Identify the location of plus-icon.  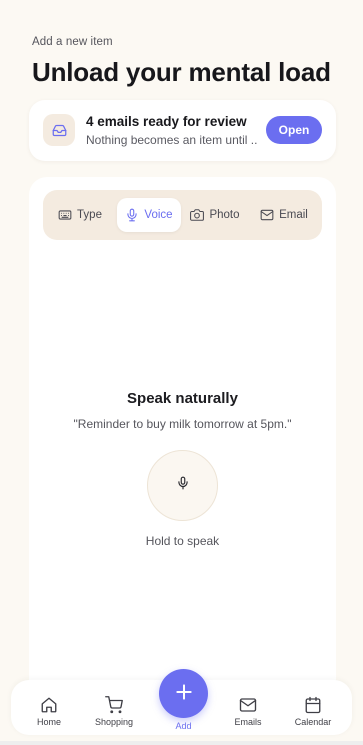
(184, 693).